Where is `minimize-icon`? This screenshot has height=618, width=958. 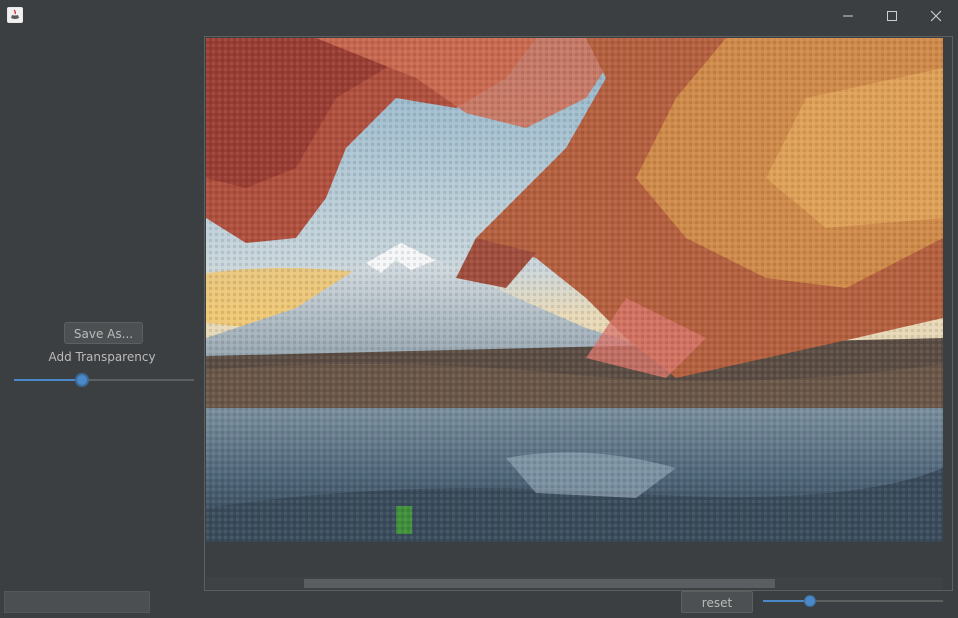 minimize-icon is located at coordinates (848, 15).